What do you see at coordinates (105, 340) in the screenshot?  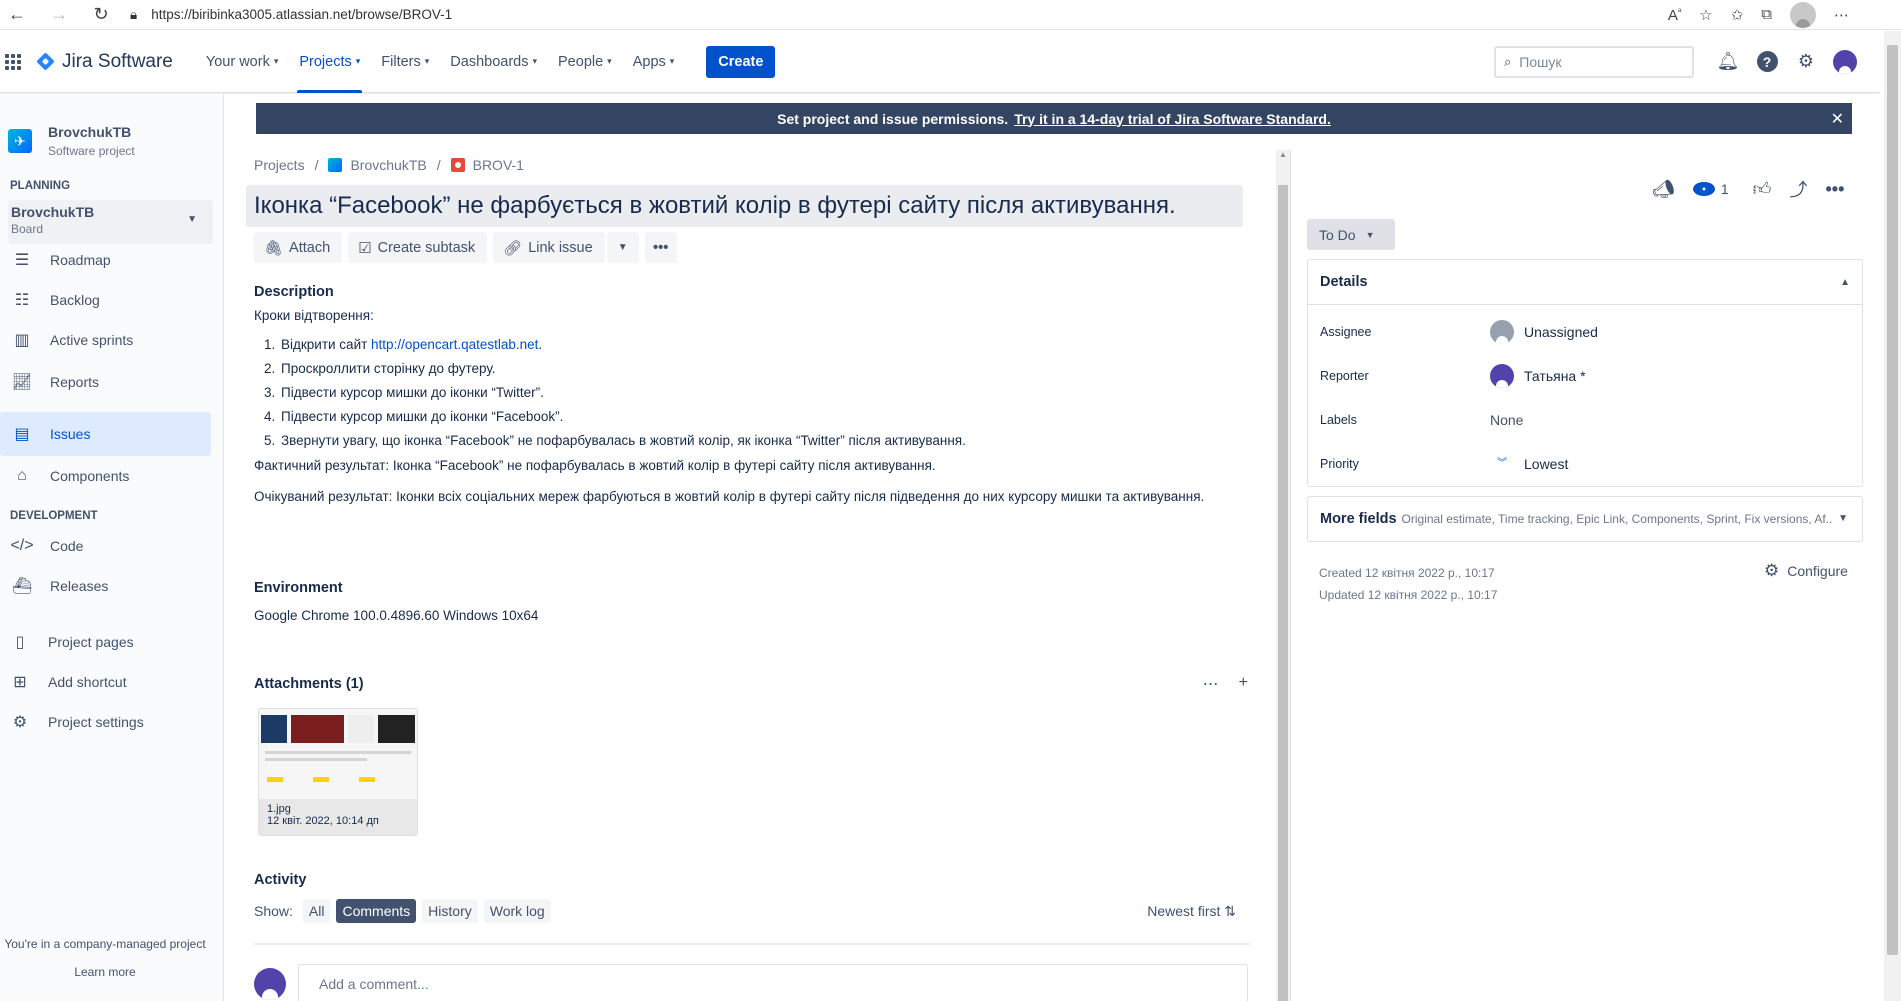 I see `sidebar-item-active-sprints: ▥ Active sprints` at bounding box center [105, 340].